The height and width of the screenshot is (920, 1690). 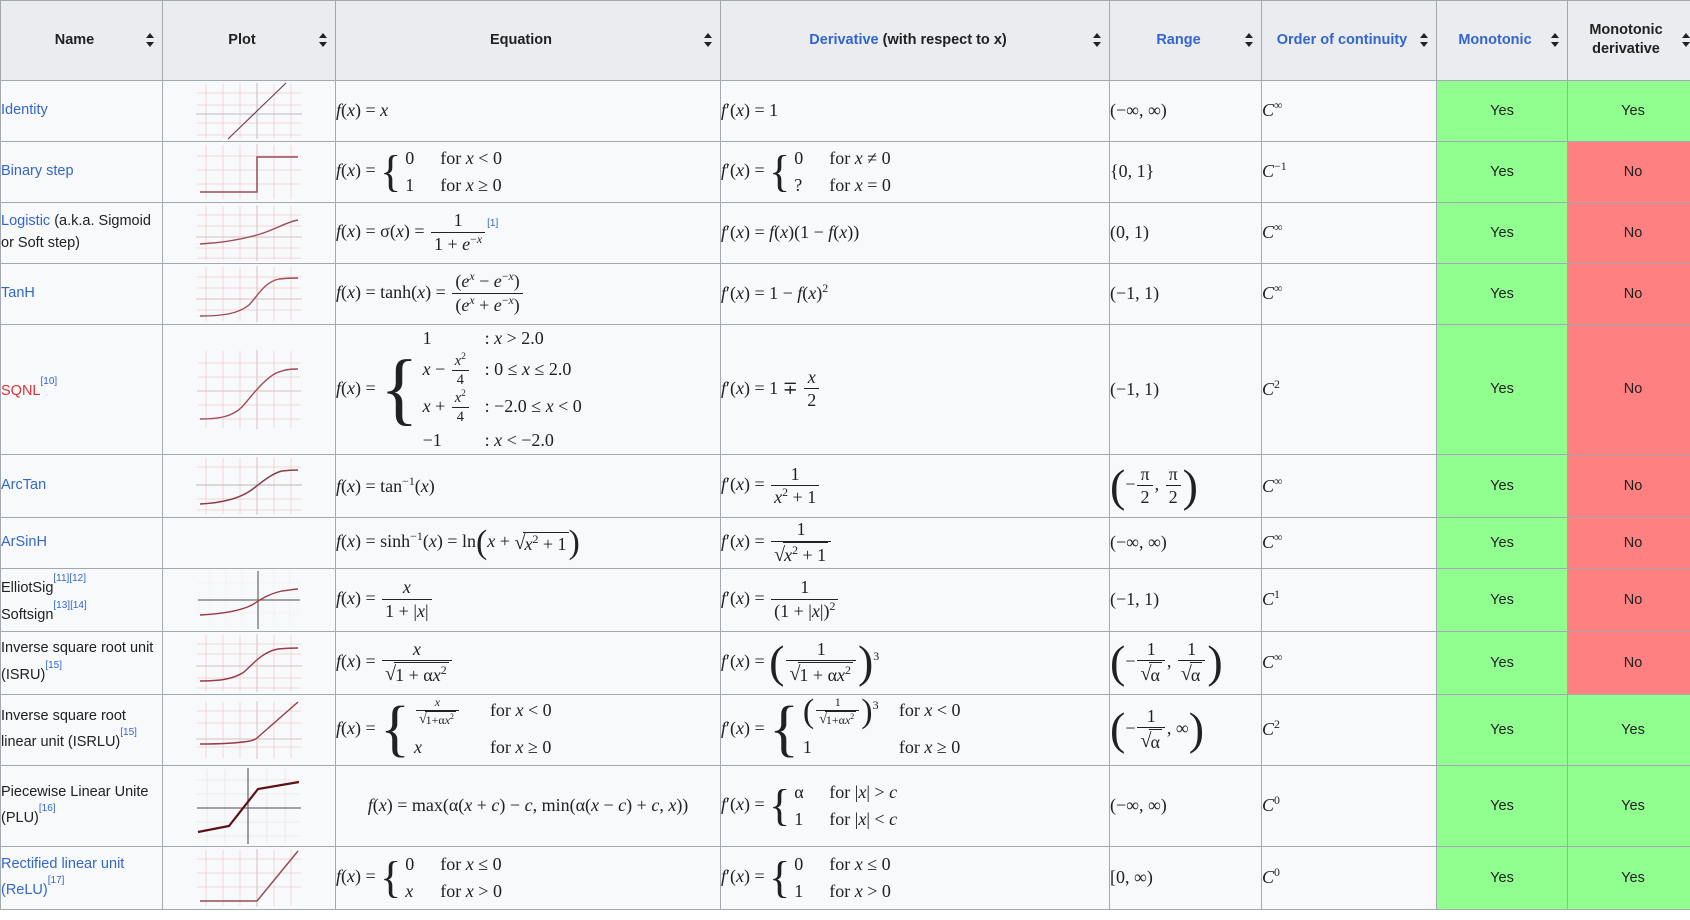 What do you see at coordinates (25, 221) in the screenshot?
I see `function-name-link: Logistic` at bounding box center [25, 221].